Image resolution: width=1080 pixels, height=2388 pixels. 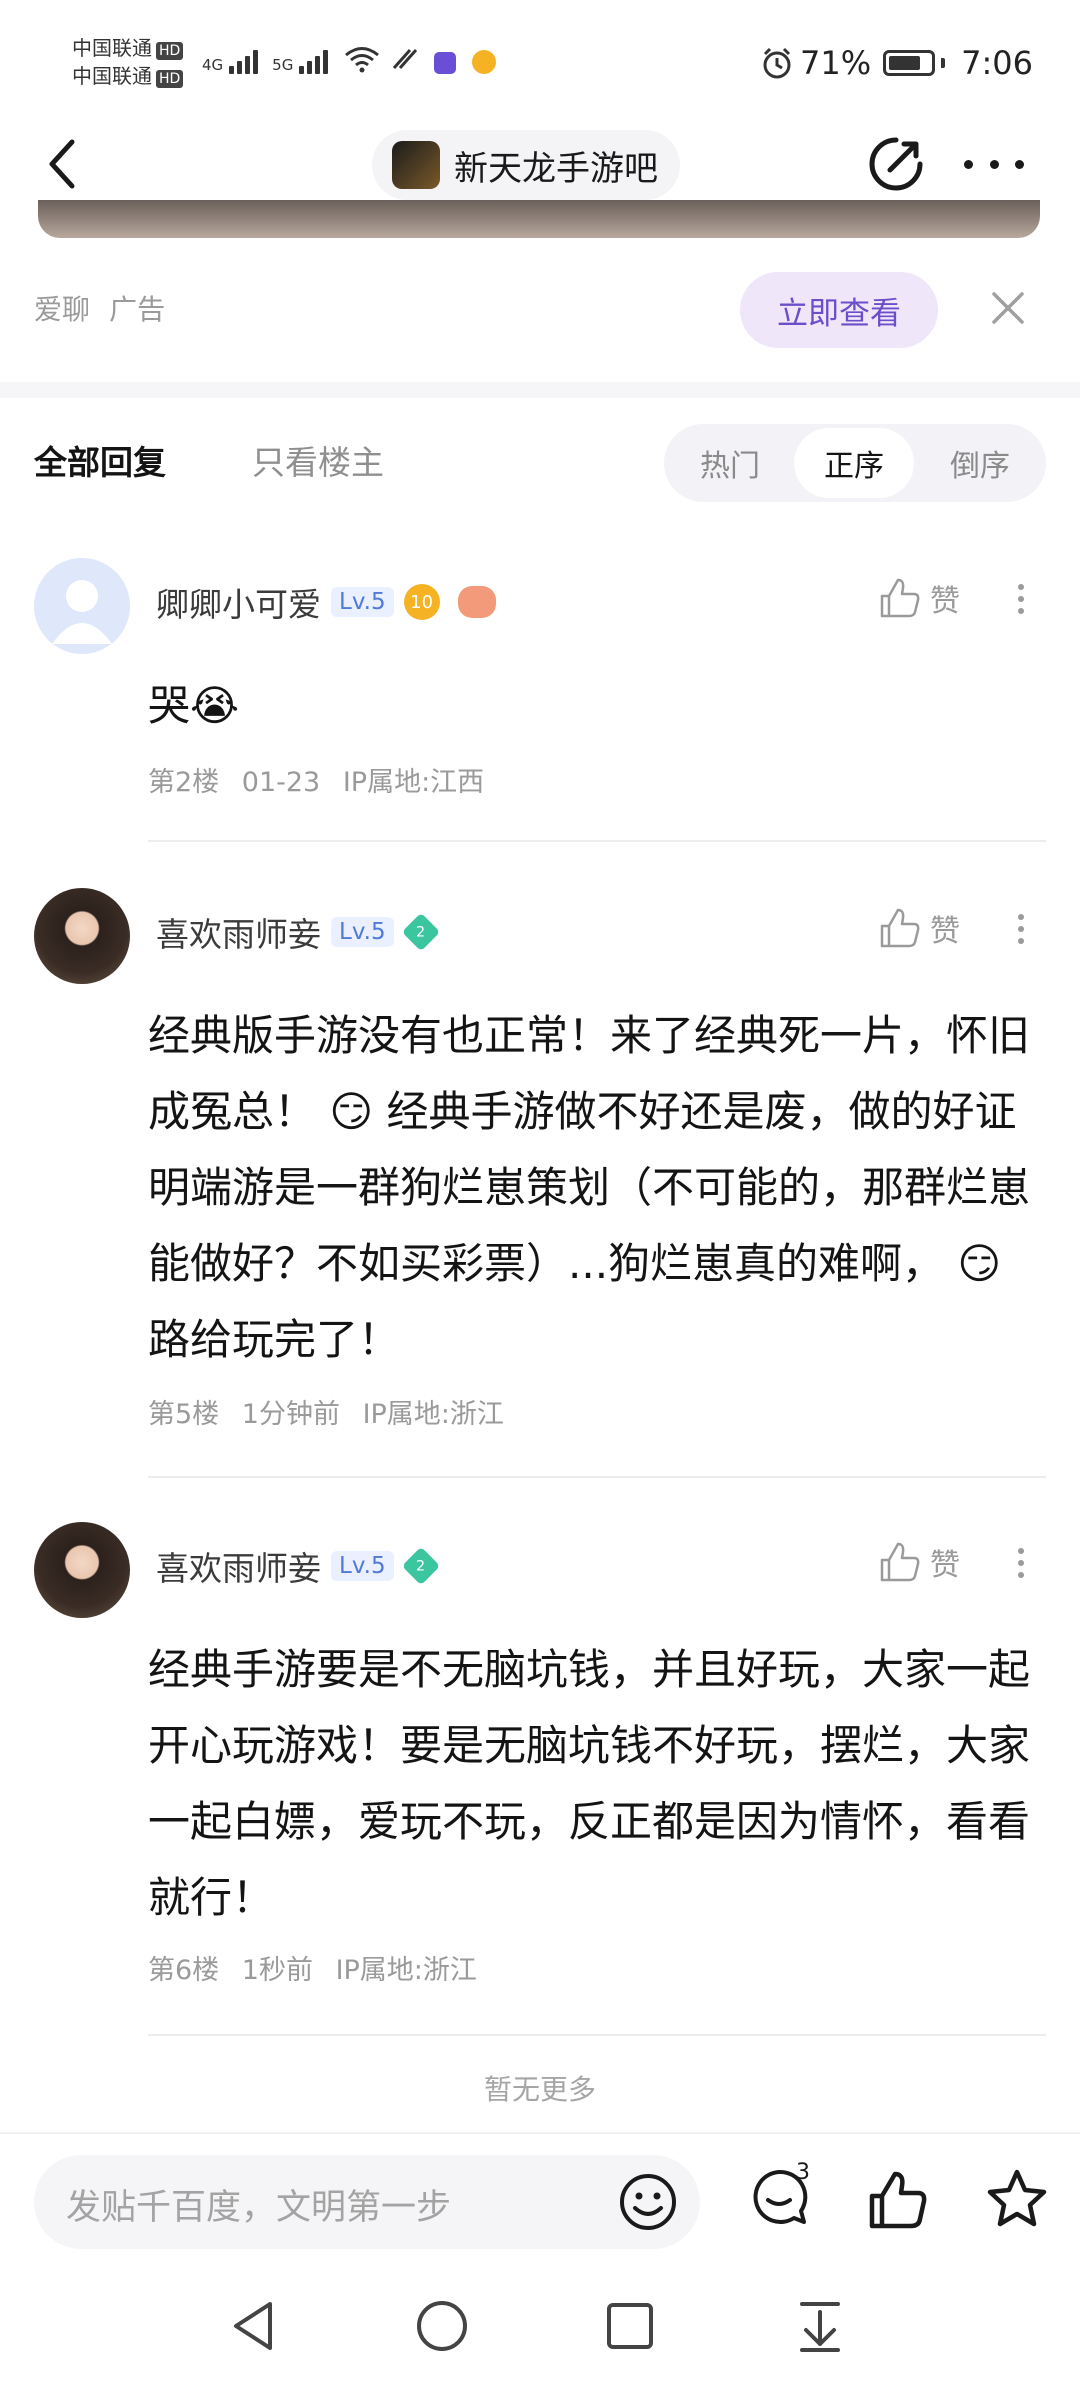 I want to click on ip-location: IP属地:江西, so click(x=413, y=782).